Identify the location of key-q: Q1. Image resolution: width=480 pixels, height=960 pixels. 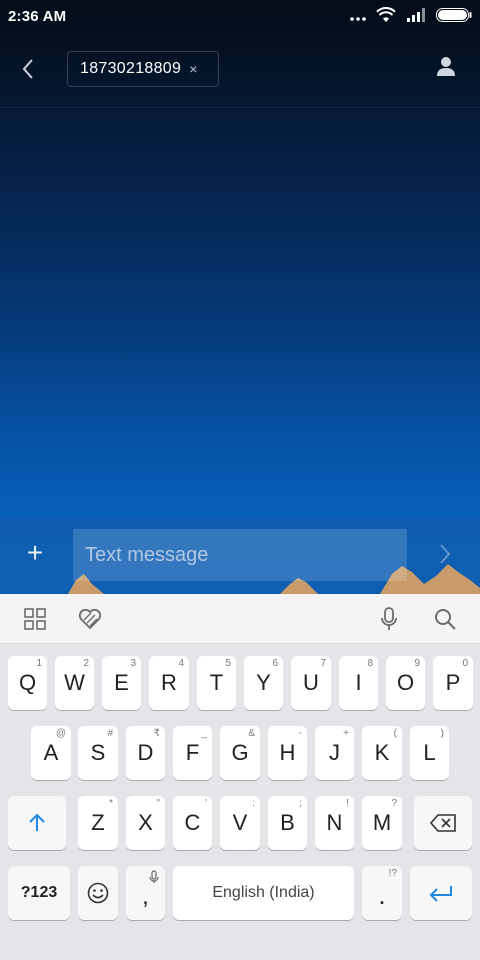
(27, 683).